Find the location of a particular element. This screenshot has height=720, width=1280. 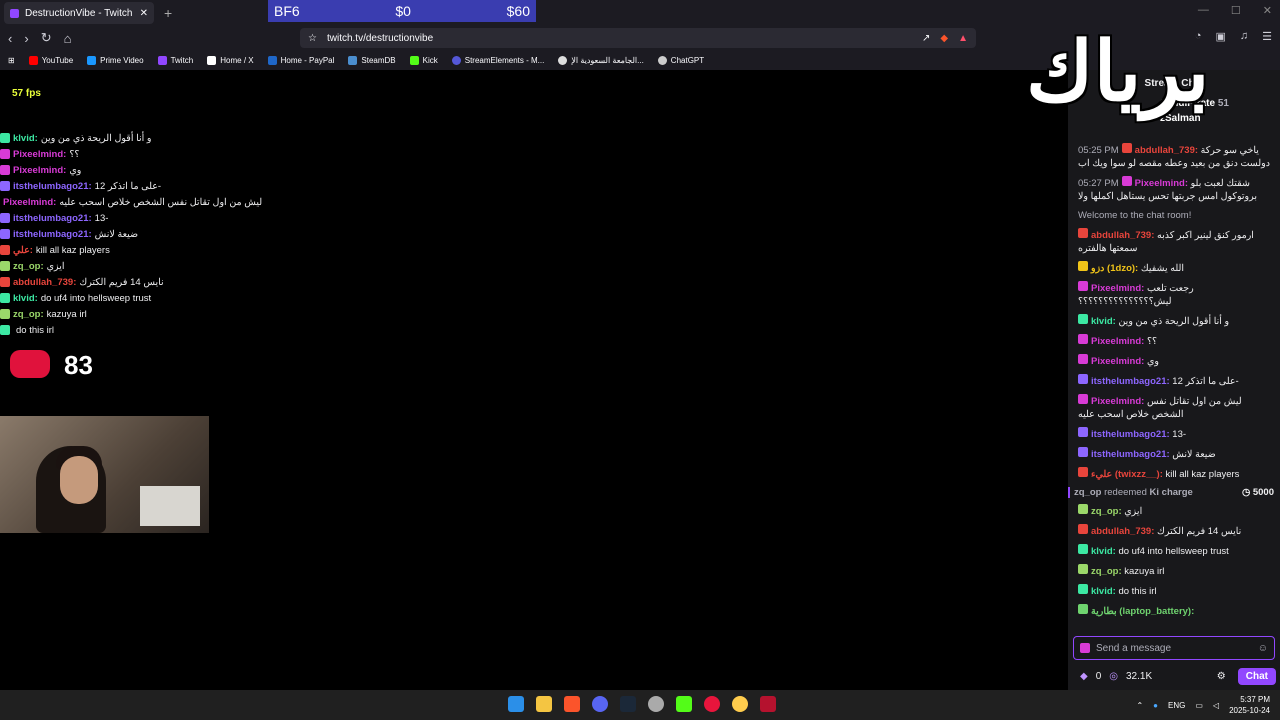

chat-username: بطارية (laptop_battery): is located at coordinates (1142, 611).